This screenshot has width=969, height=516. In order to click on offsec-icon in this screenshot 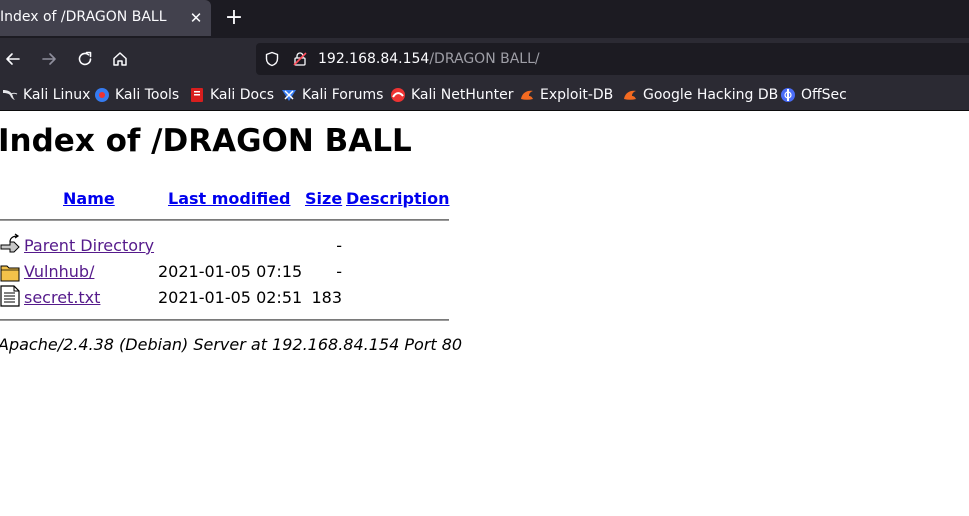, I will do `click(788, 95)`.